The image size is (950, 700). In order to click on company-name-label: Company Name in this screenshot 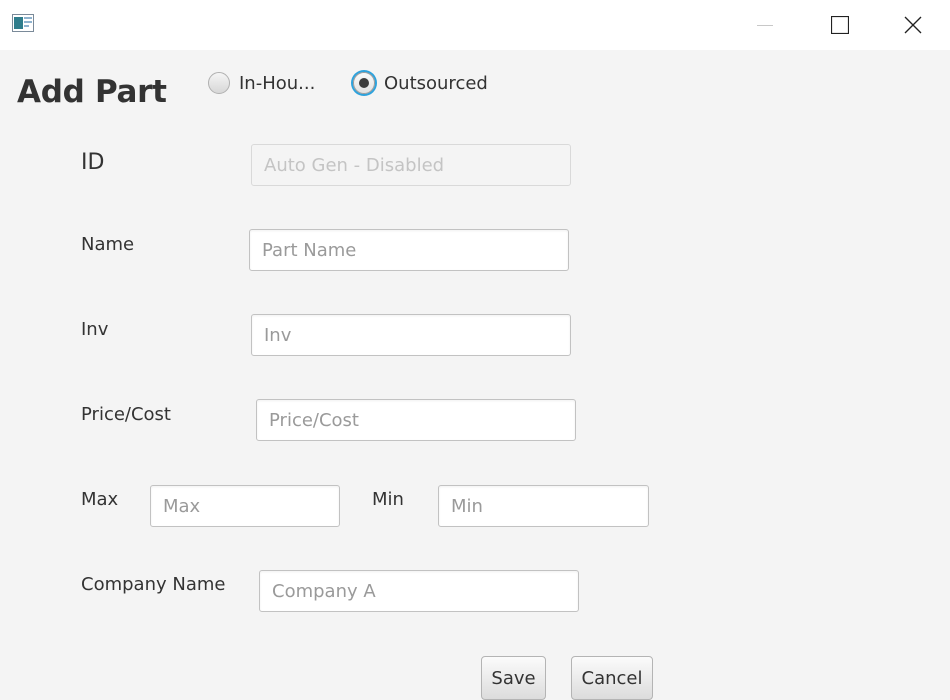, I will do `click(153, 584)`.